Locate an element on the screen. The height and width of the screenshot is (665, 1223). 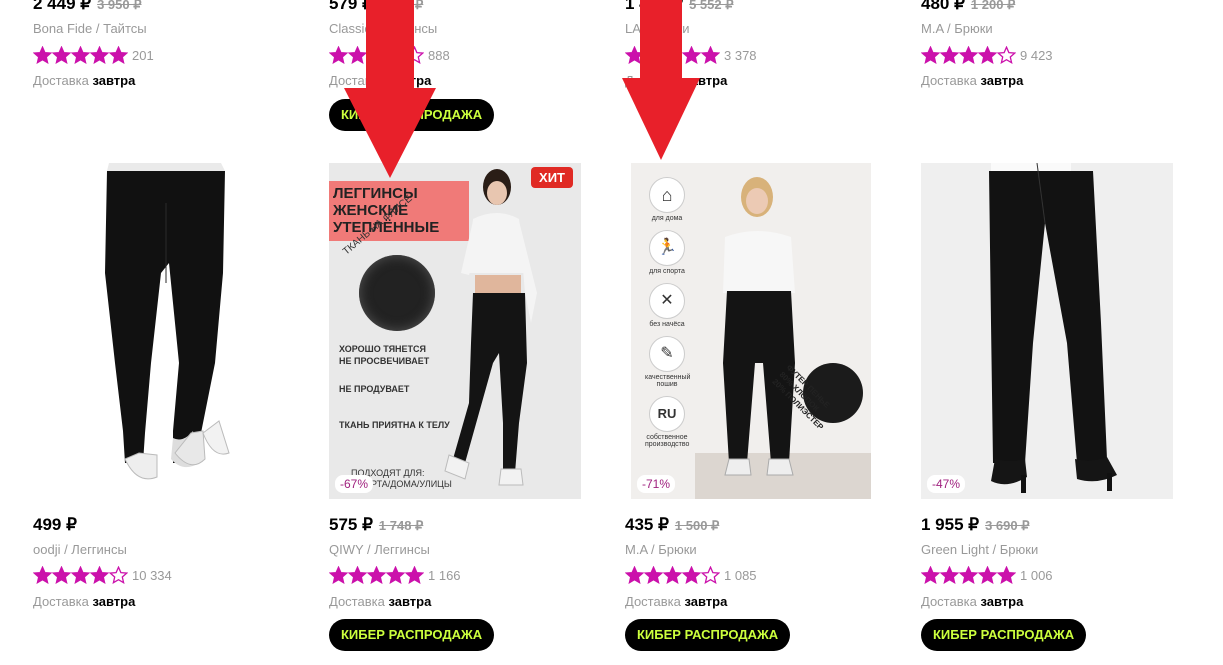
no-fleece-icon: ✕ is located at coordinates (667, 301).